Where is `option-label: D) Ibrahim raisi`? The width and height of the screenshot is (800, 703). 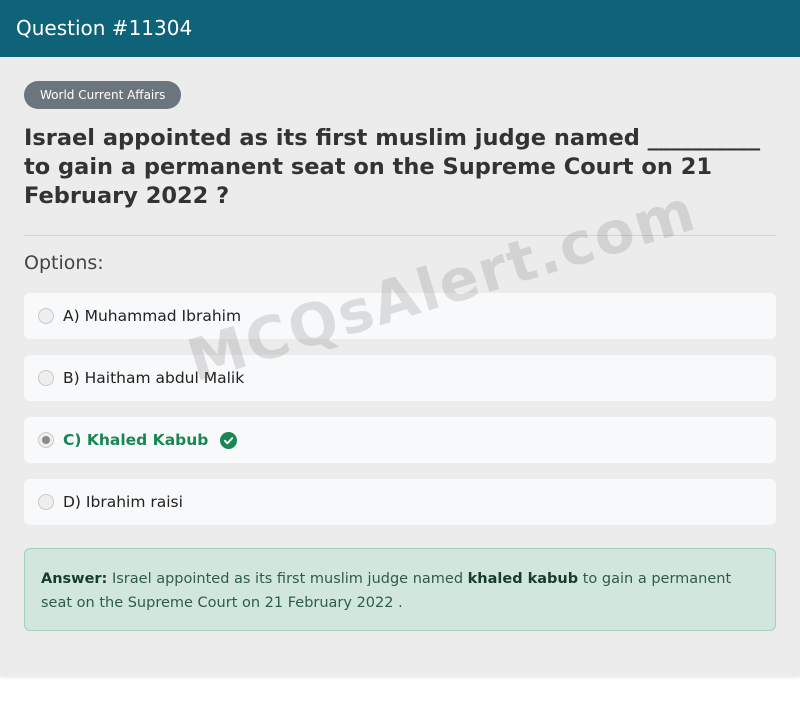 option-label: D) Ibrahim raisi is located at coordinates (123, 502).